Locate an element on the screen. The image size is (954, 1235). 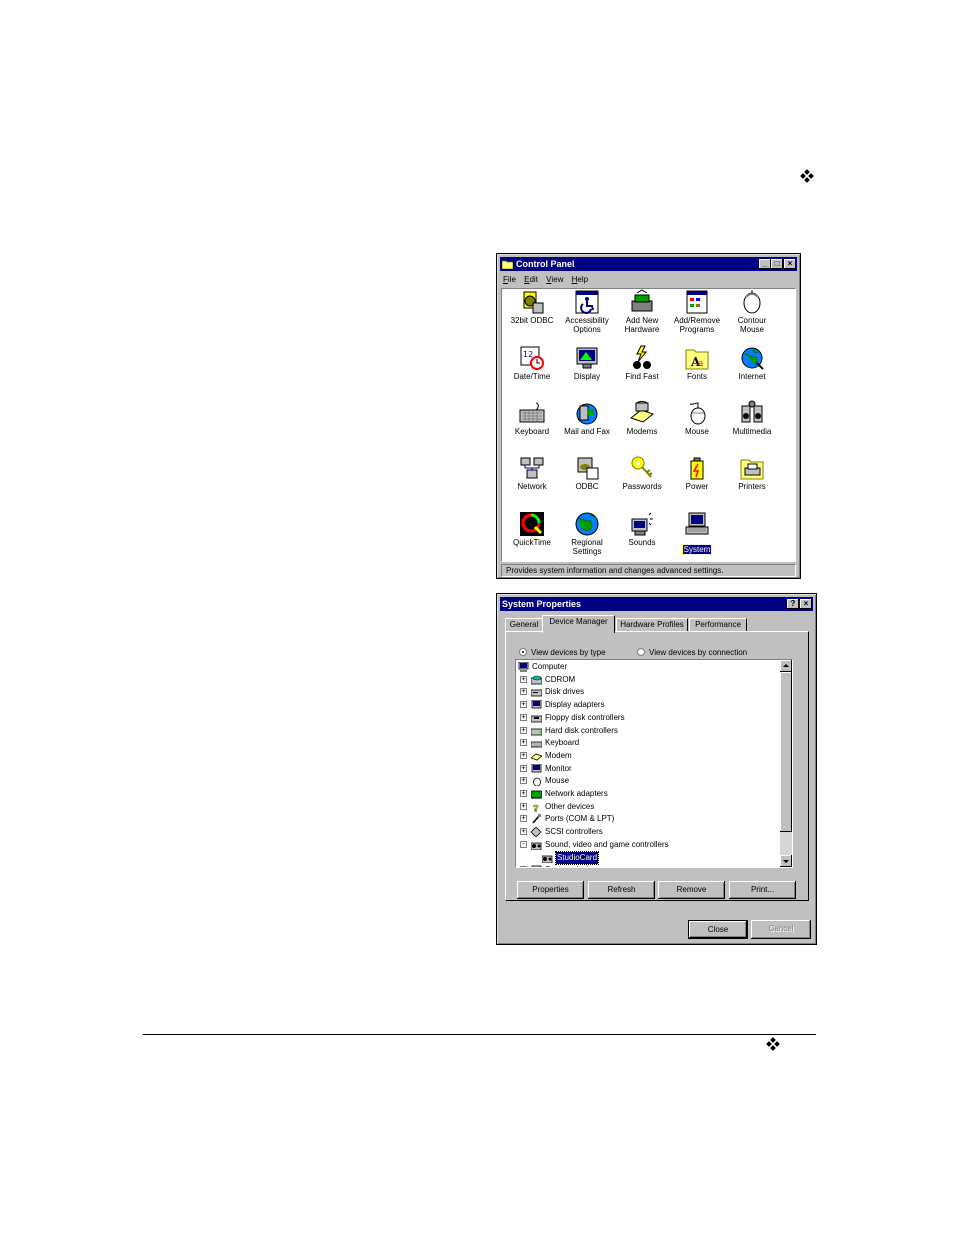
tree-row-label: Disk drives is located at coordinates (565, 692).